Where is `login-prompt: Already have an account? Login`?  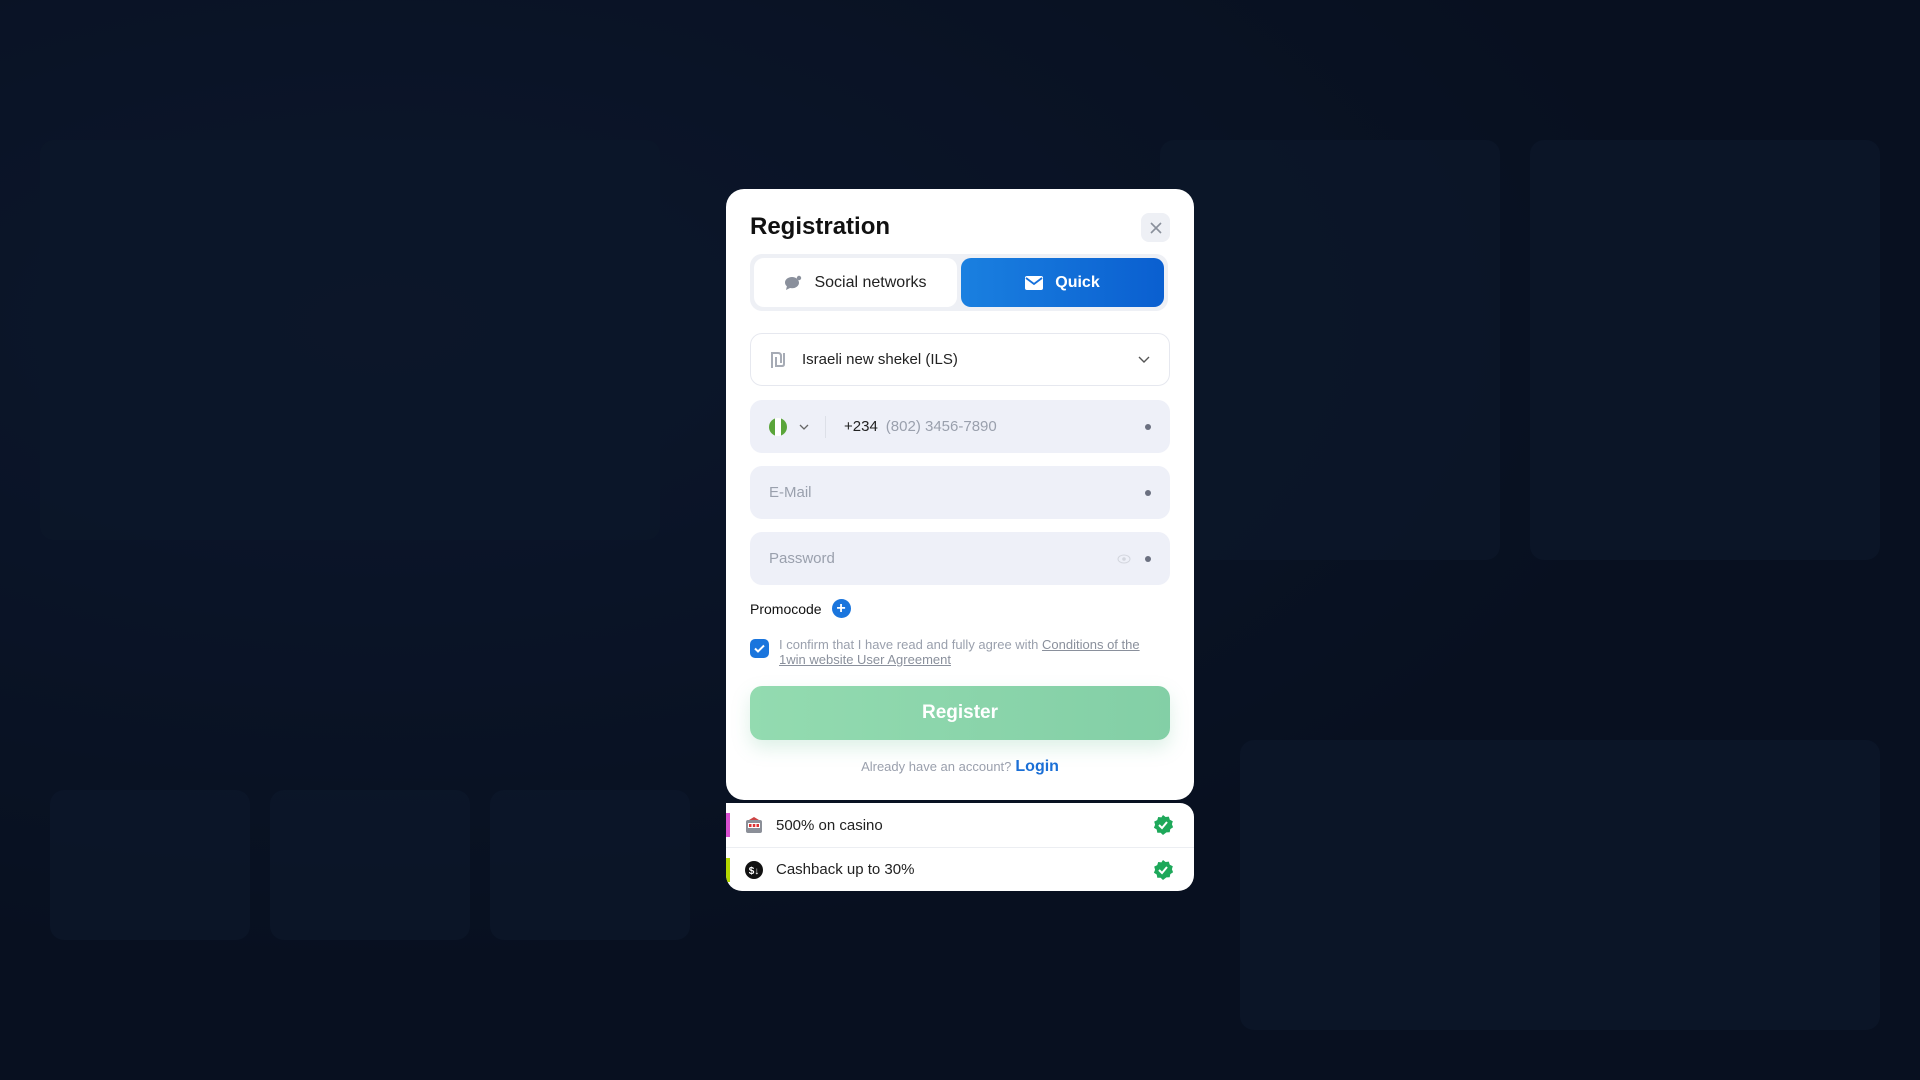
login-prompt: Already have an account? Login is located at coordinates (960, 767).